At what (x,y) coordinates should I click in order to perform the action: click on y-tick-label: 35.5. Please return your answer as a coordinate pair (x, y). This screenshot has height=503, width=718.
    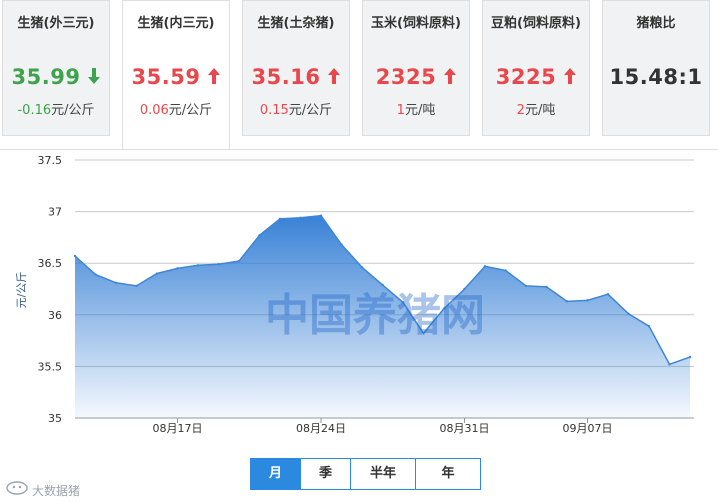
    Looking at the image, I should click on (50, 366).